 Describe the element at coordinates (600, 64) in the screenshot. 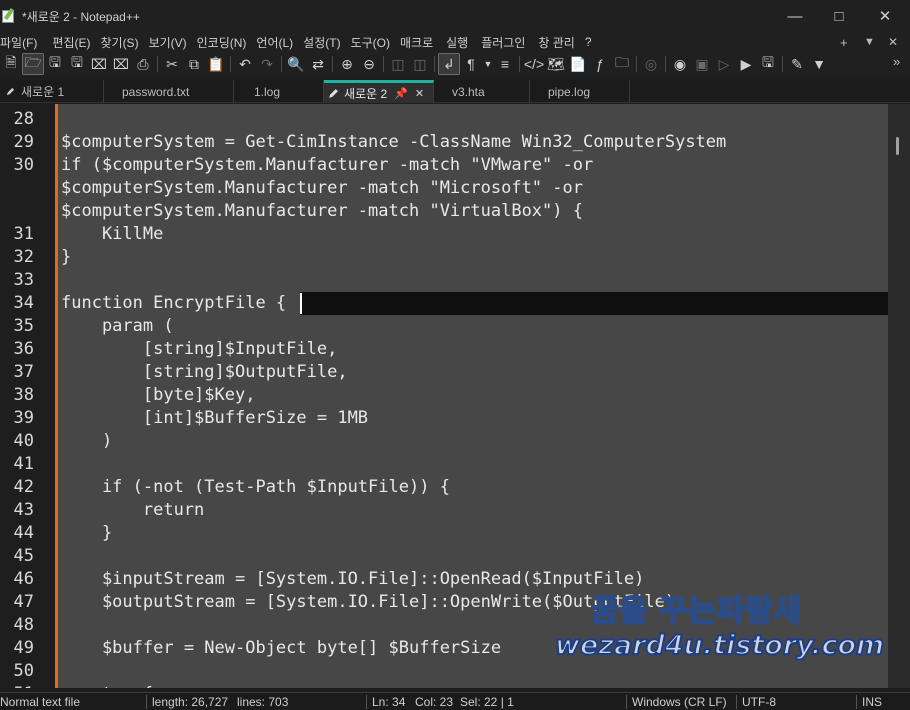

I see `function-list-icon: ƒ` at that location.